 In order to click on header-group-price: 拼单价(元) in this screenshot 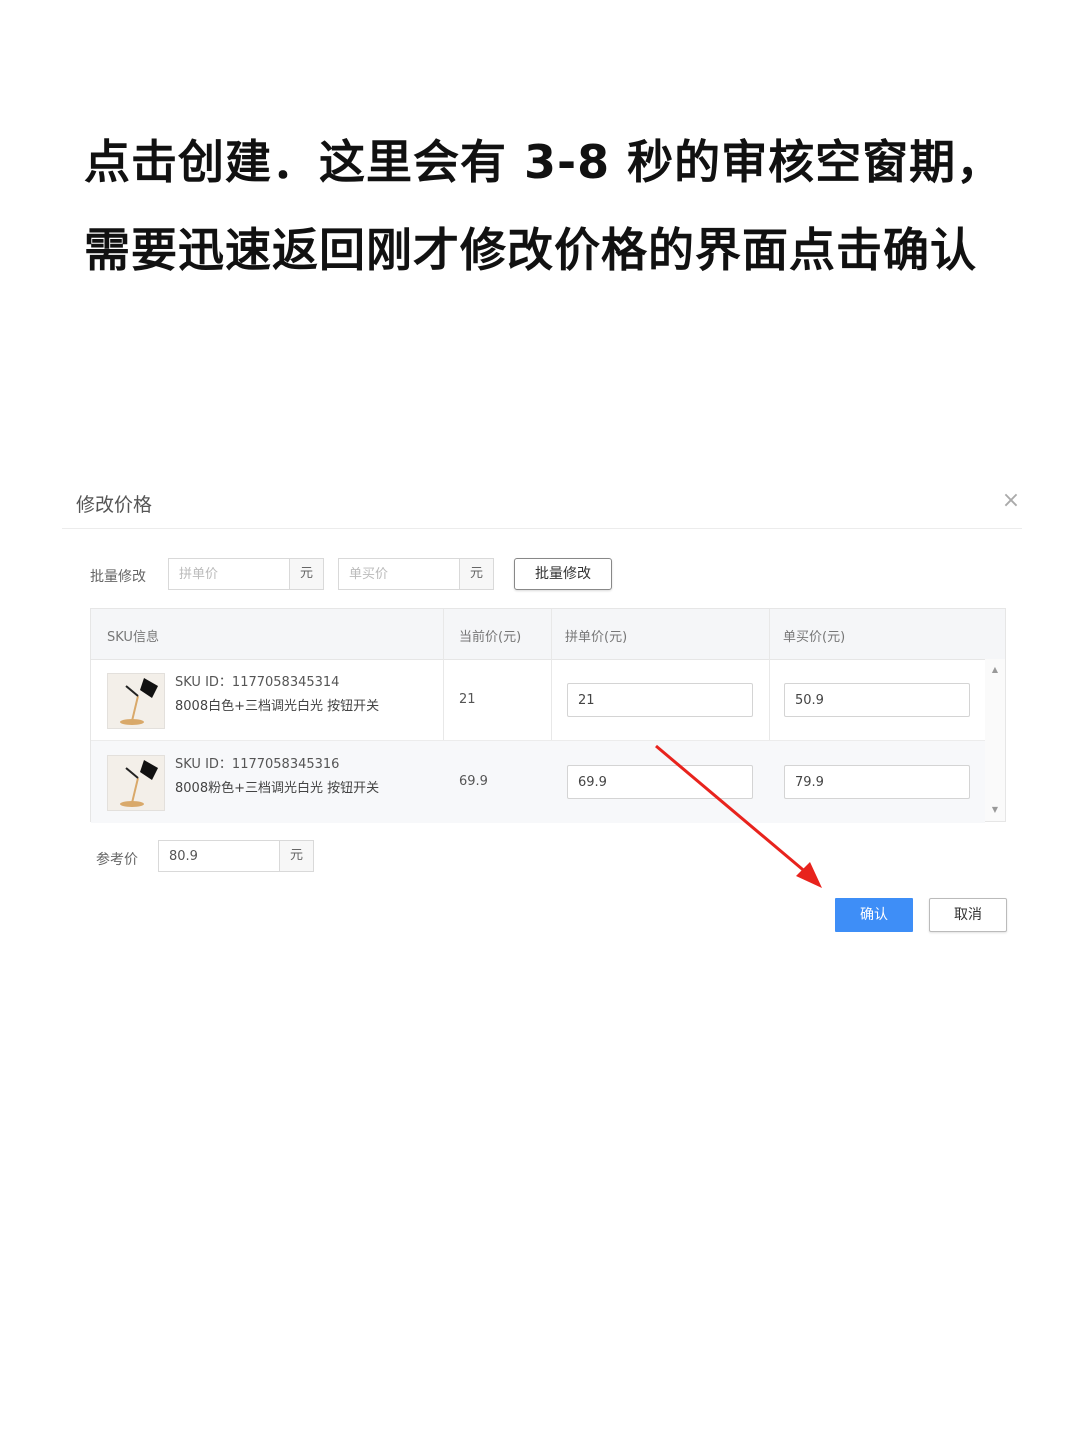, I will do `click(596, 637)`.